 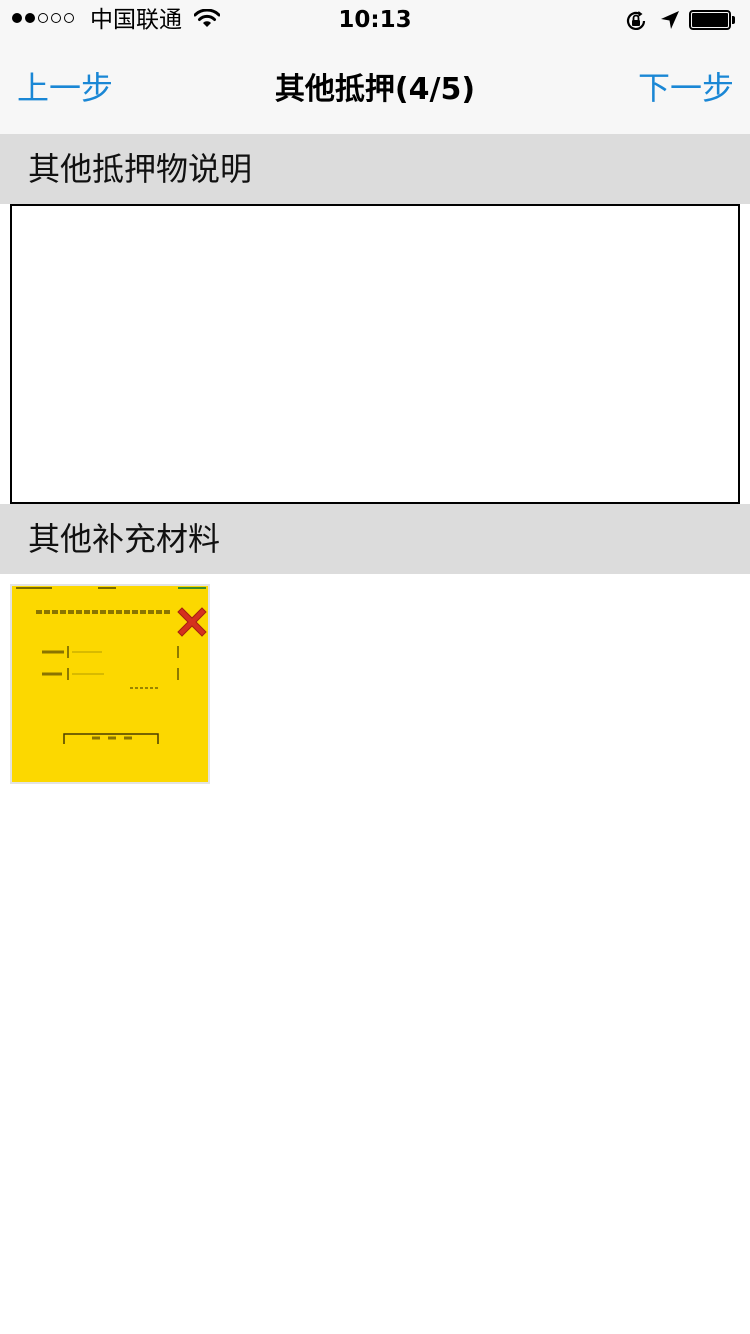 What do you see at coordinates (712, 20) in the screenshot?
I see `battery-icon` at bounding box center [712, 20].